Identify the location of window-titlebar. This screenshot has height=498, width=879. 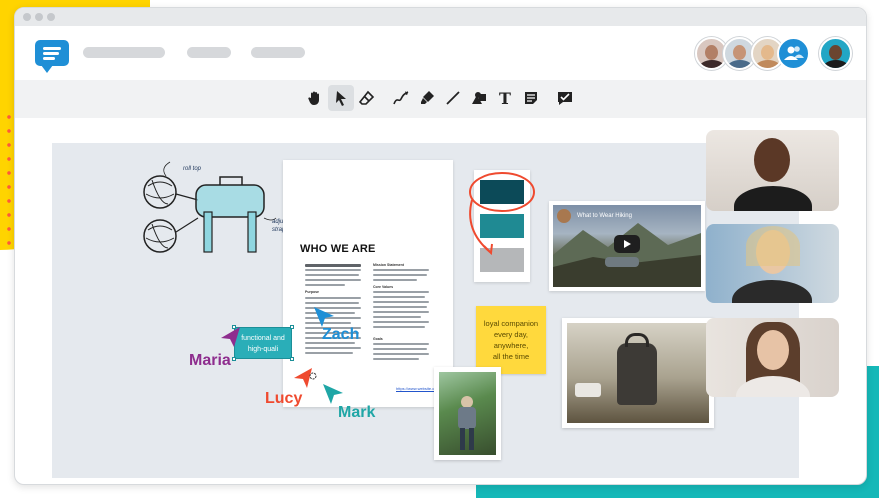
(440, 17).